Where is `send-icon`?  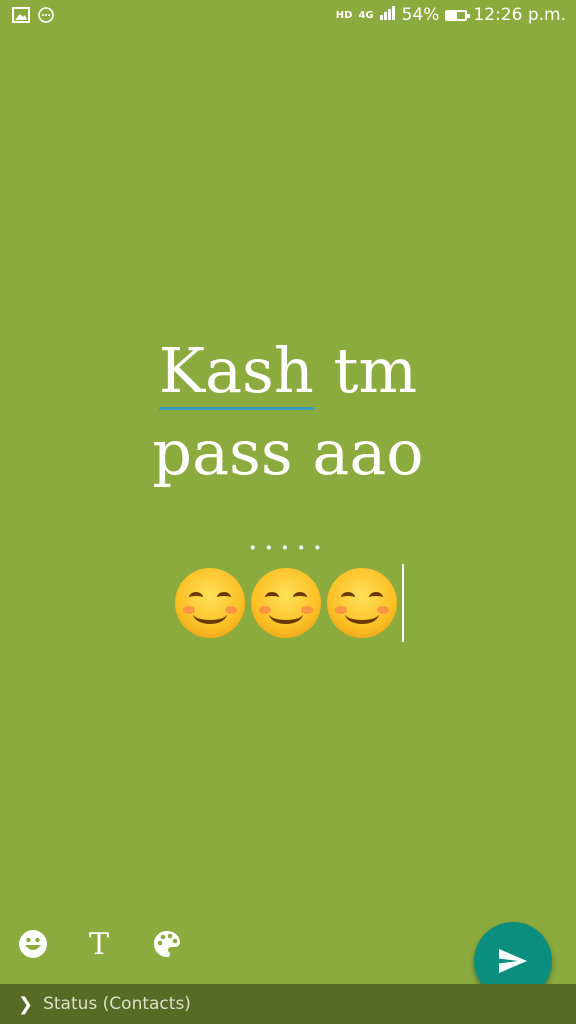 send-icon is located at coordinates (513, 961).